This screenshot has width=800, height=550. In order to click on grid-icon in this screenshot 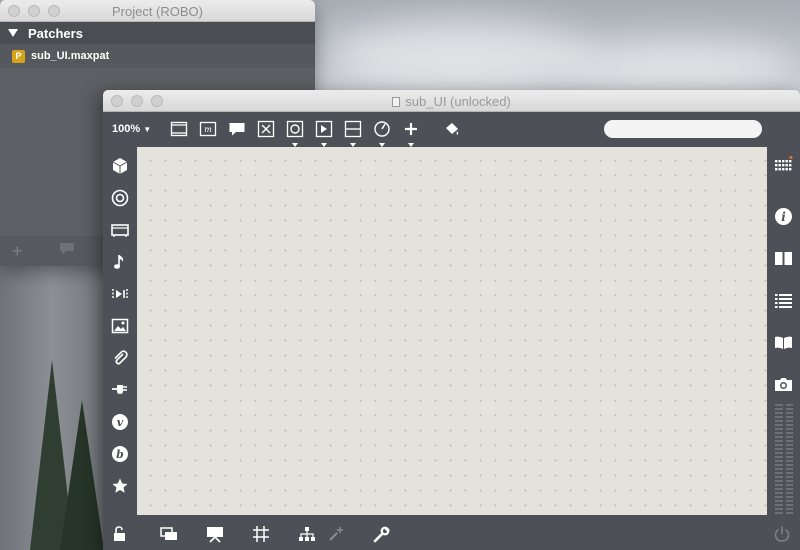, I will do `click(783, 165)`.